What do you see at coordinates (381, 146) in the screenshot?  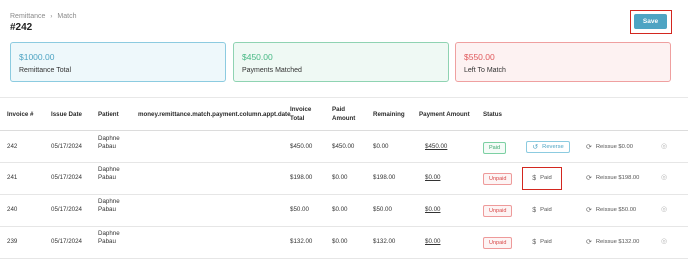 I see `remaining-amount: $0.00` at bounding box center [381, 146].